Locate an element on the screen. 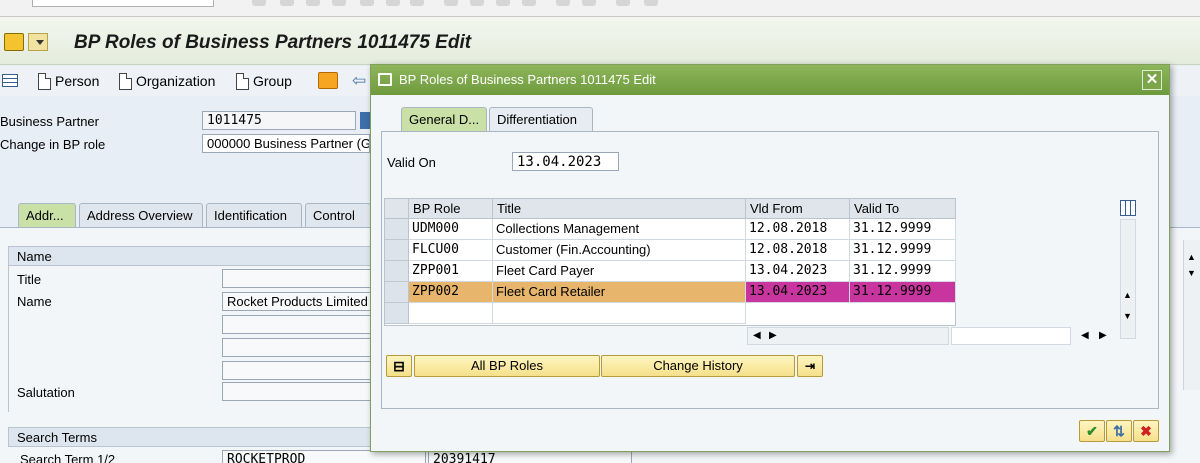 This screenshot has width=1200, height=463. name-field-1: Rocket Products Limited is located at coordinates (298, 301).